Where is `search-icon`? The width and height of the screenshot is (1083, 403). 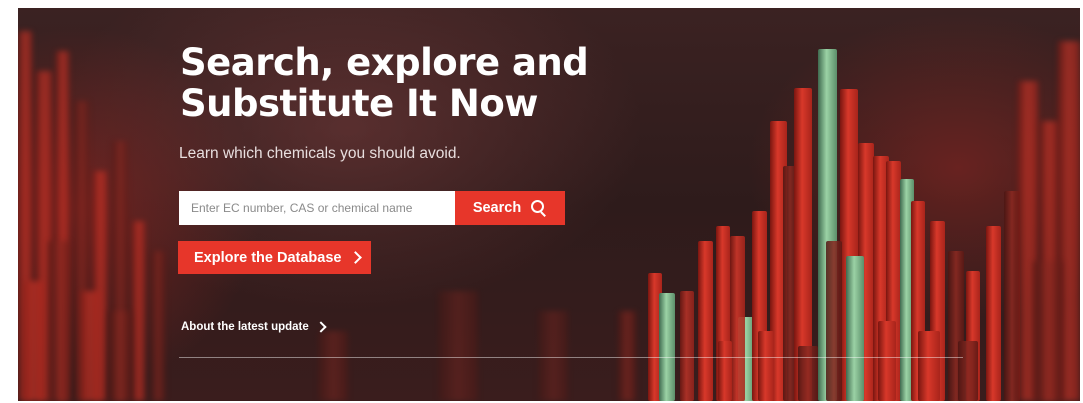 search-icon is located at coordinates (539, 208).